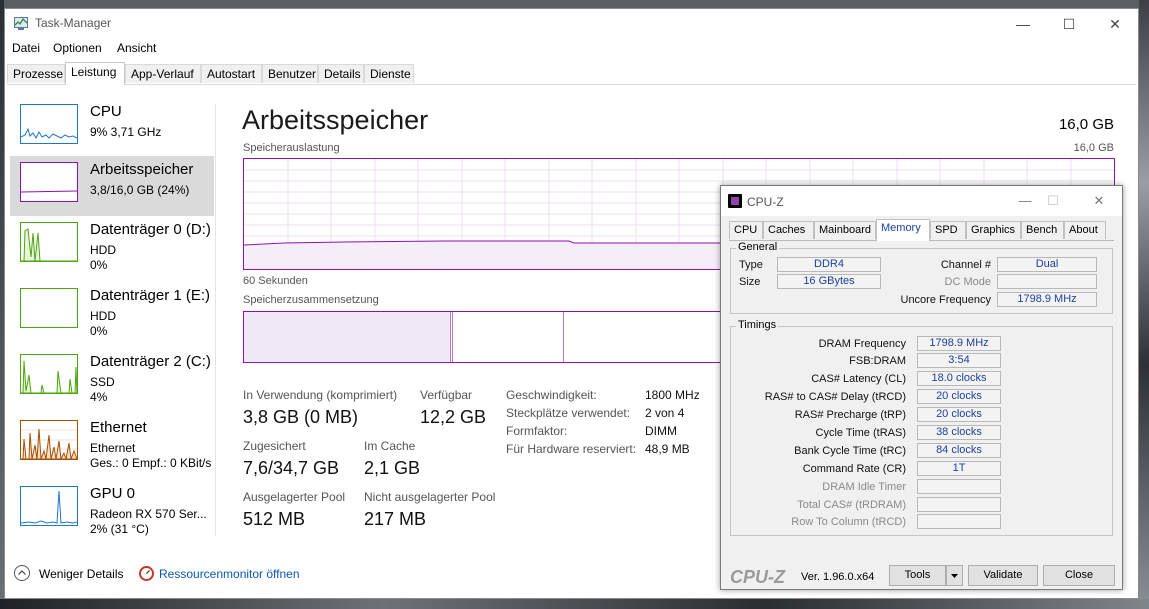 The height and width of the screenshot is (609, 1149). I want to click on disk1-thumbnail-graph, so click(49, 308).